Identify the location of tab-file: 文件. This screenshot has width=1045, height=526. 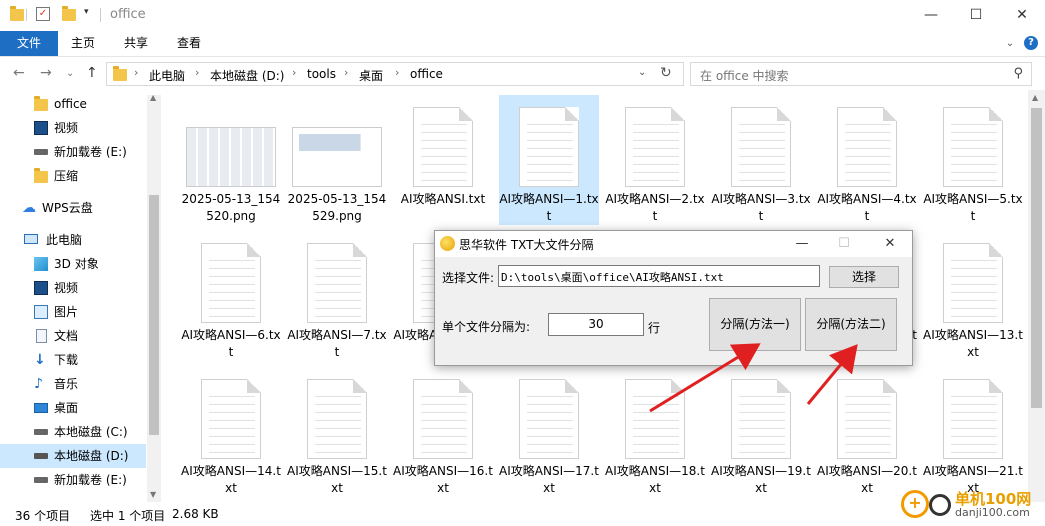
(29, 43).